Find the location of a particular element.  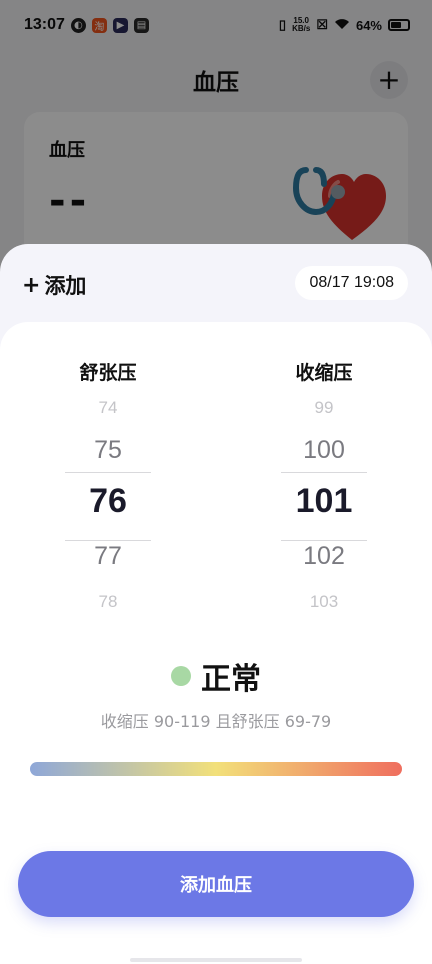

systolic-picker: 收缩压 99 100 101 102 103 is located at coordinates (324, 487).